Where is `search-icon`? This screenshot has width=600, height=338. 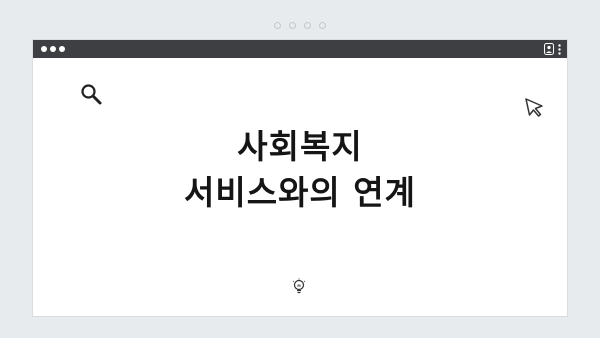
search-icon is located at coordinates (91, 94).